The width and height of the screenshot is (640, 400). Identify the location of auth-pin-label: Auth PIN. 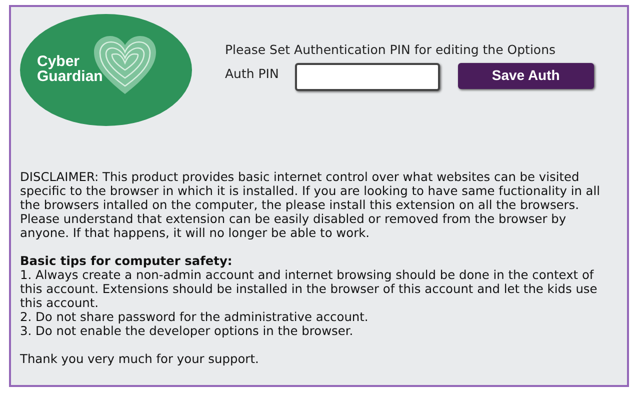
(252, 73).